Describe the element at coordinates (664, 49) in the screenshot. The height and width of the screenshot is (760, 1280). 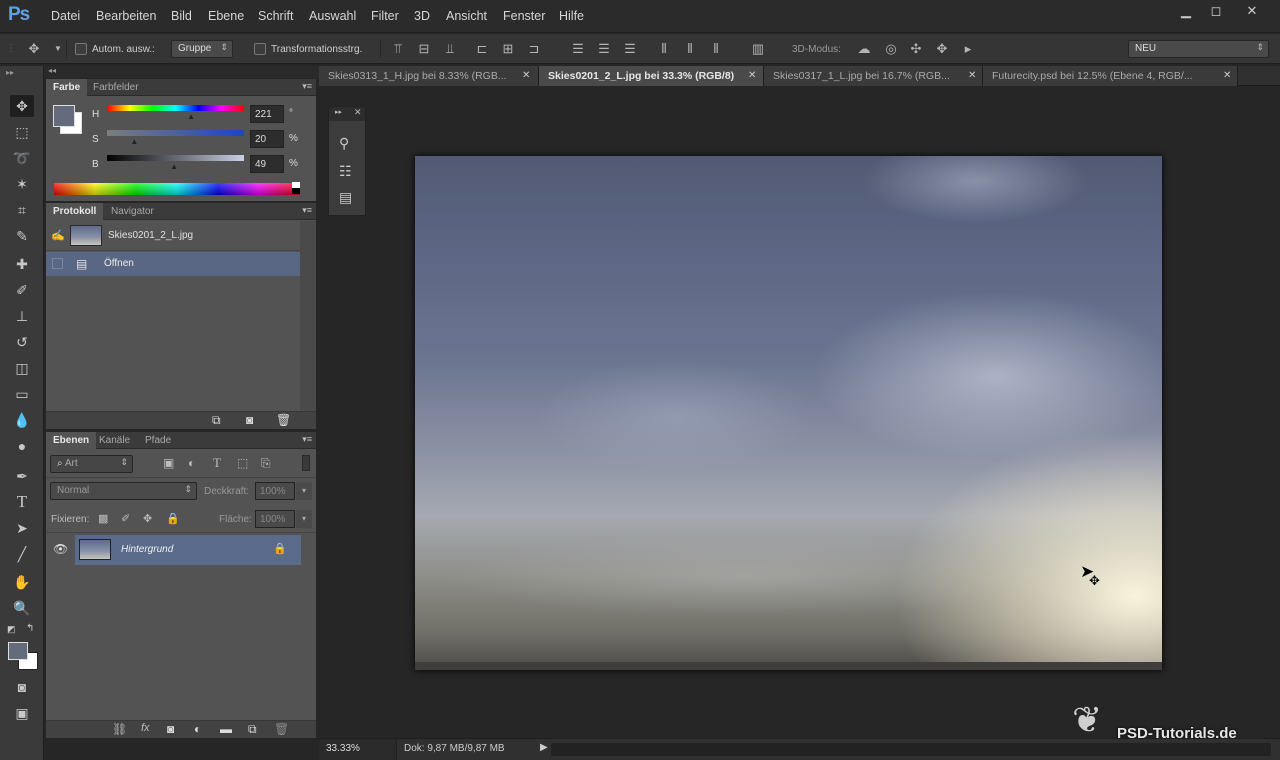
I see `distribute-left-icon: ⫴` at that location.